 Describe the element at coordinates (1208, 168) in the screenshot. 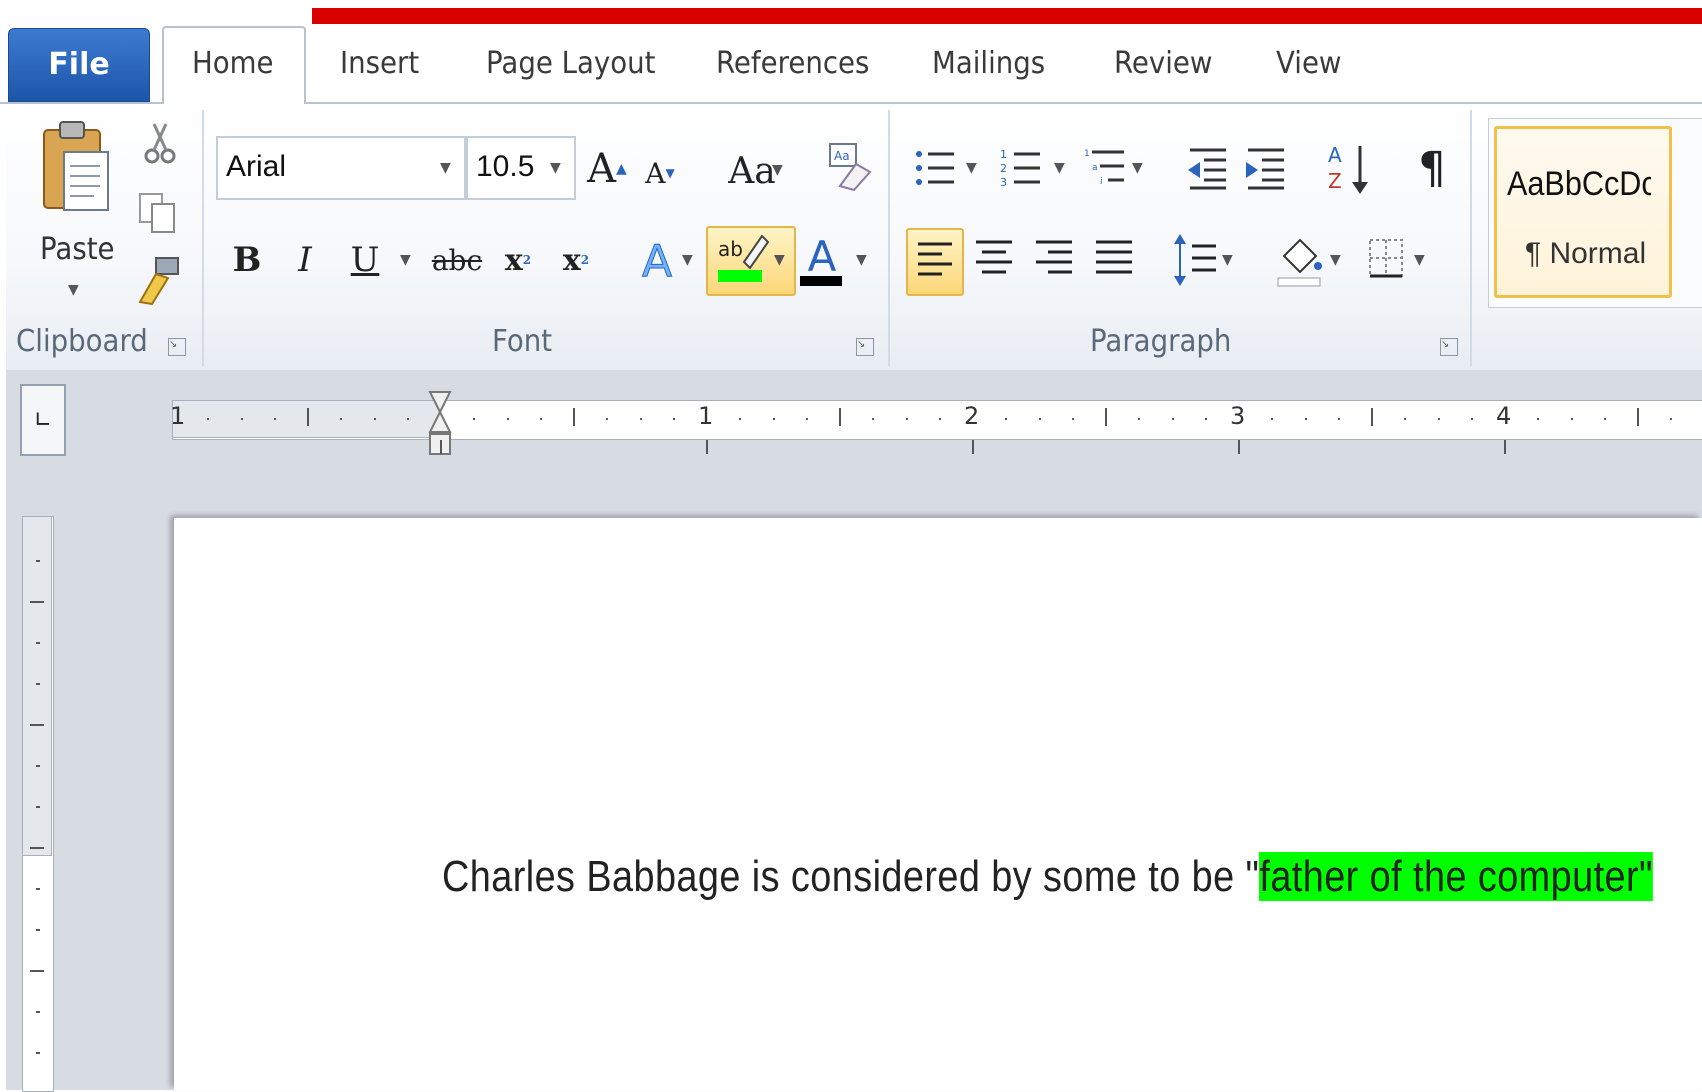

I see `decrease-indent-button` at that location.